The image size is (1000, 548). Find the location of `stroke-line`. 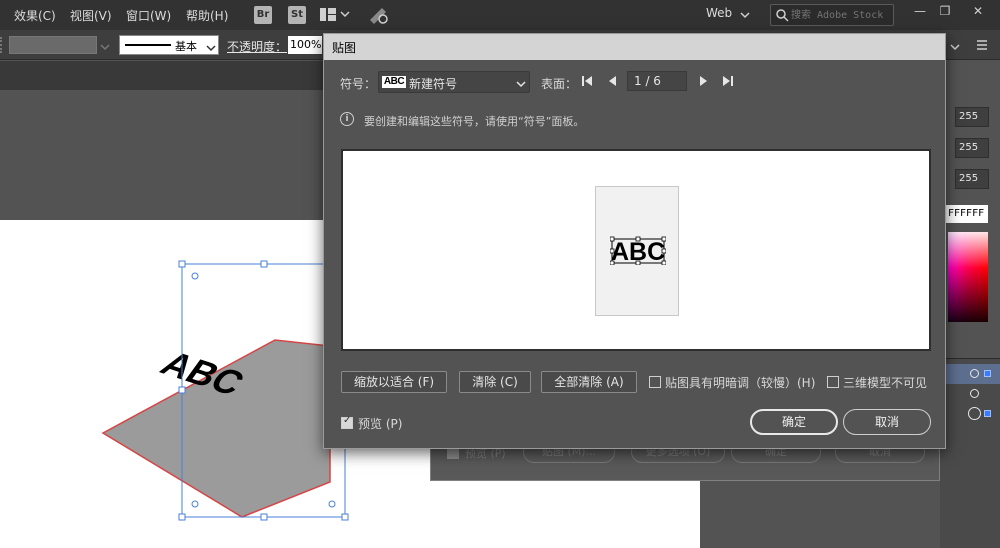

stroke-line is located at coordinates (148, 45).